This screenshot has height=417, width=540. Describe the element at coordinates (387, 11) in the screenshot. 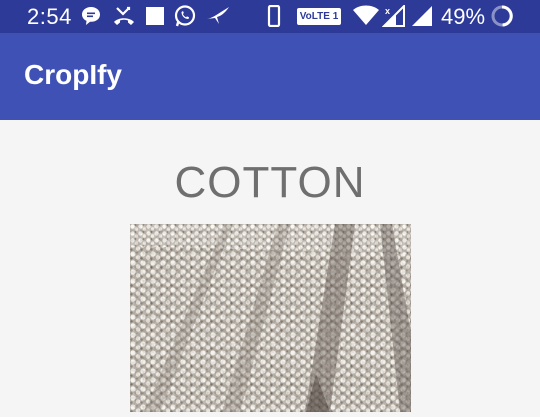

I see `svg-text: x` at that location.